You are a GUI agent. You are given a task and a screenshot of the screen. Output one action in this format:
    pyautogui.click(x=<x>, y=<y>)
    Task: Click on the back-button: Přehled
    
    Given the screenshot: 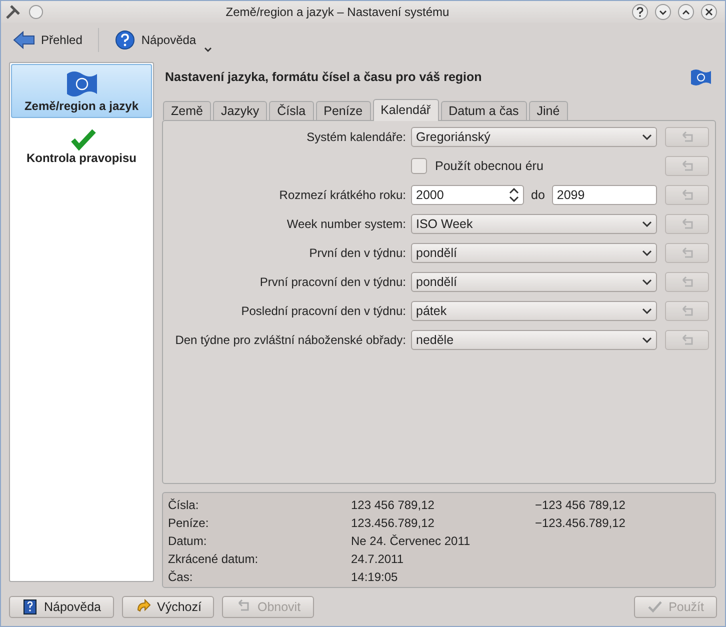 What is the action you would take?
    pyautogui.click(x=47, y=40)
    